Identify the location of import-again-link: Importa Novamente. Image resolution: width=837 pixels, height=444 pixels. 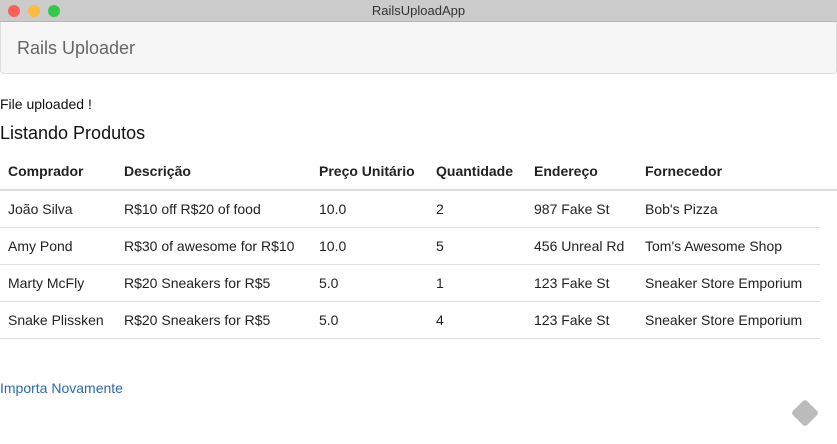
(61, 388).